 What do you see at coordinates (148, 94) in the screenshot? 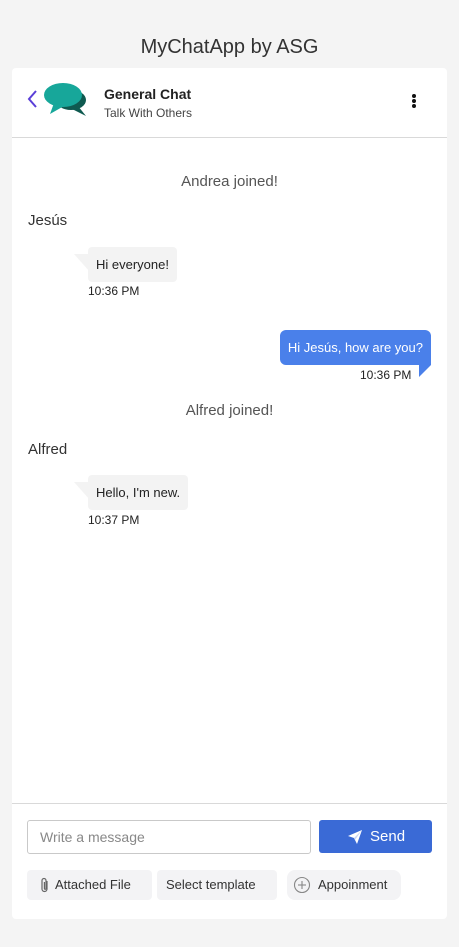
I see `chat-name: General Chat` at bounding box center [148, 94].